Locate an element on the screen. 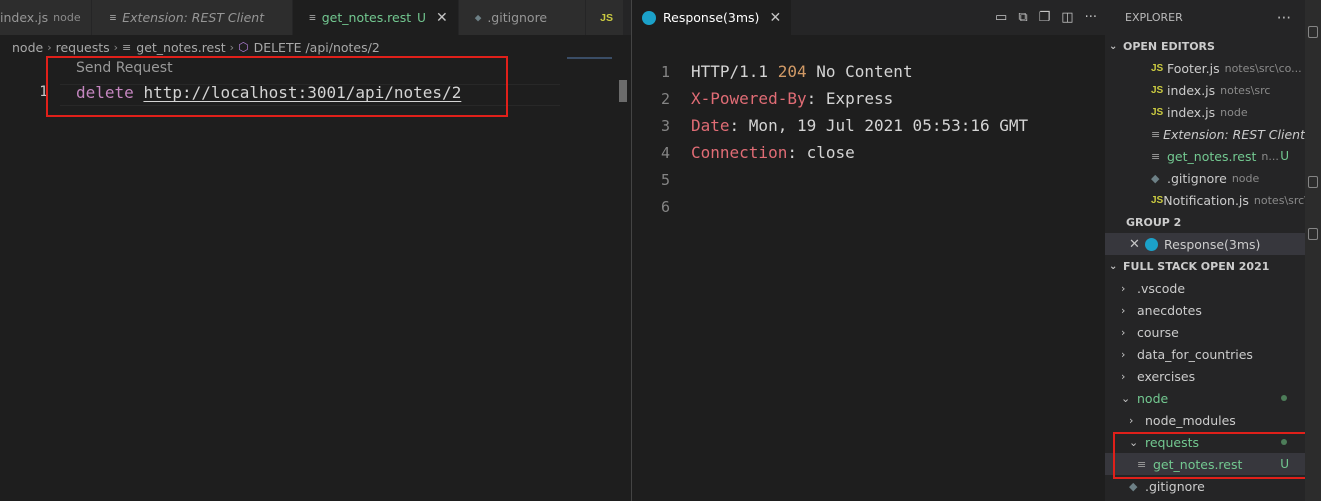 Image resolution: width=1321 pixels, height=501 pixels. tree-folder: › anecdotes is located at coordinates (1205, 310).